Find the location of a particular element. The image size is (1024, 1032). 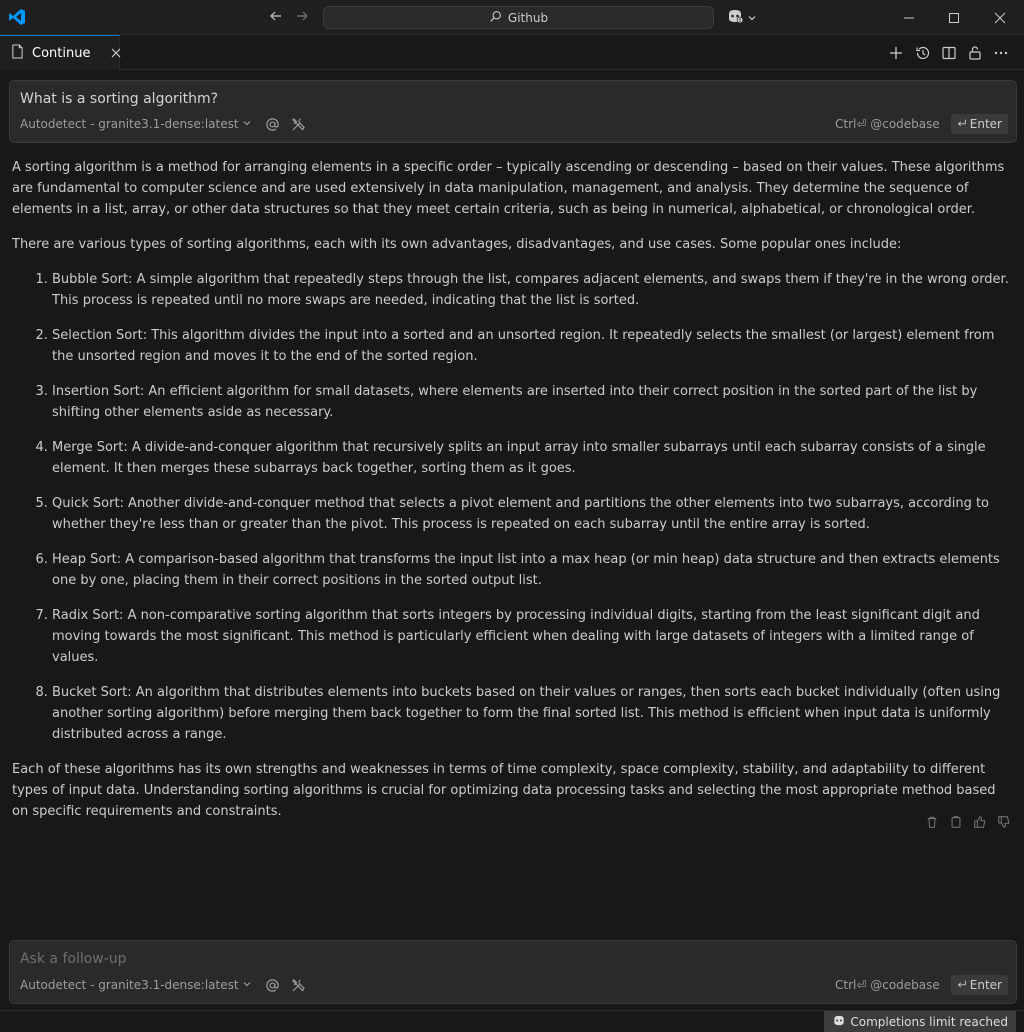

copy-icon is located at coordinates (956, 822).